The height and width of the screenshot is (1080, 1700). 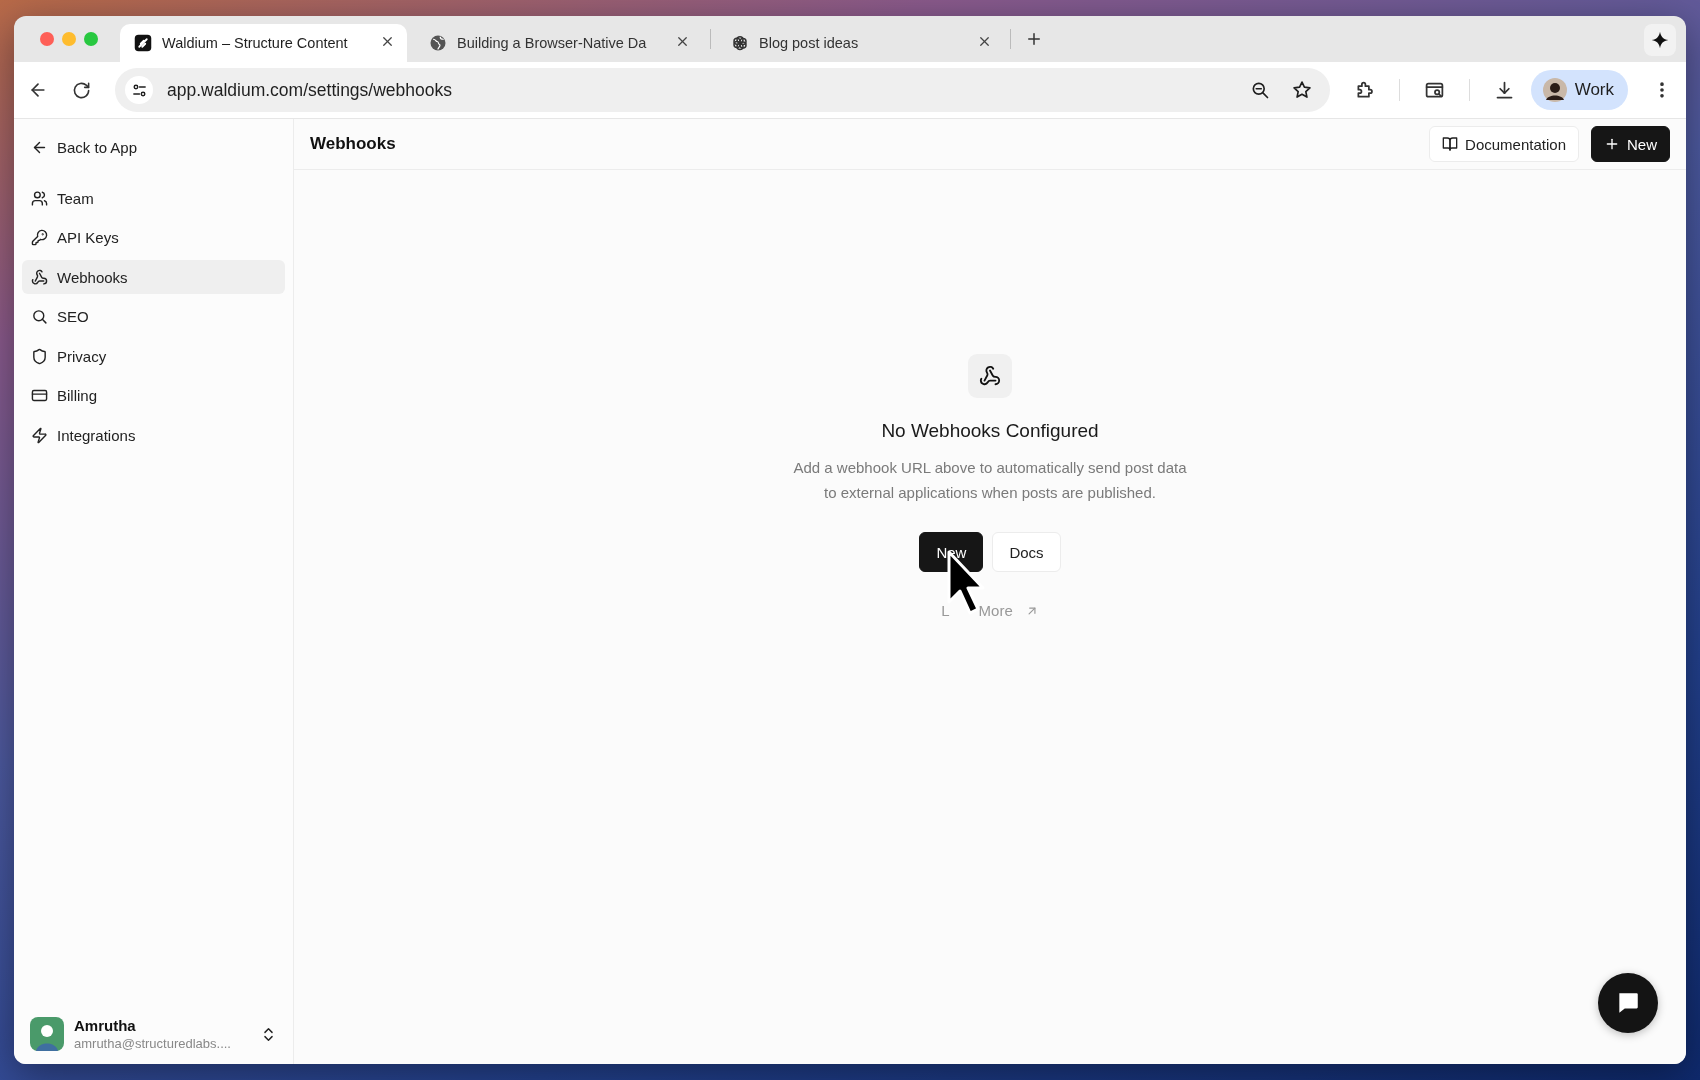 I want to click on search-icon, so click(x=39, y=316).